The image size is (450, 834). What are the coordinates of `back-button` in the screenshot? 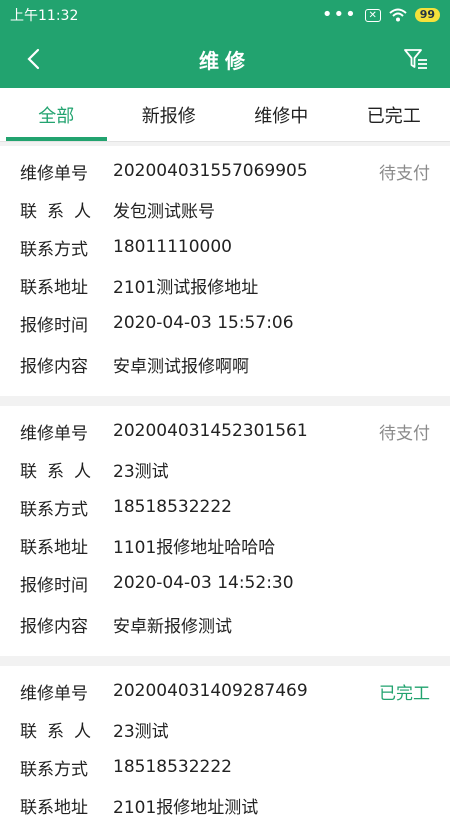 It's located at (34, 59).